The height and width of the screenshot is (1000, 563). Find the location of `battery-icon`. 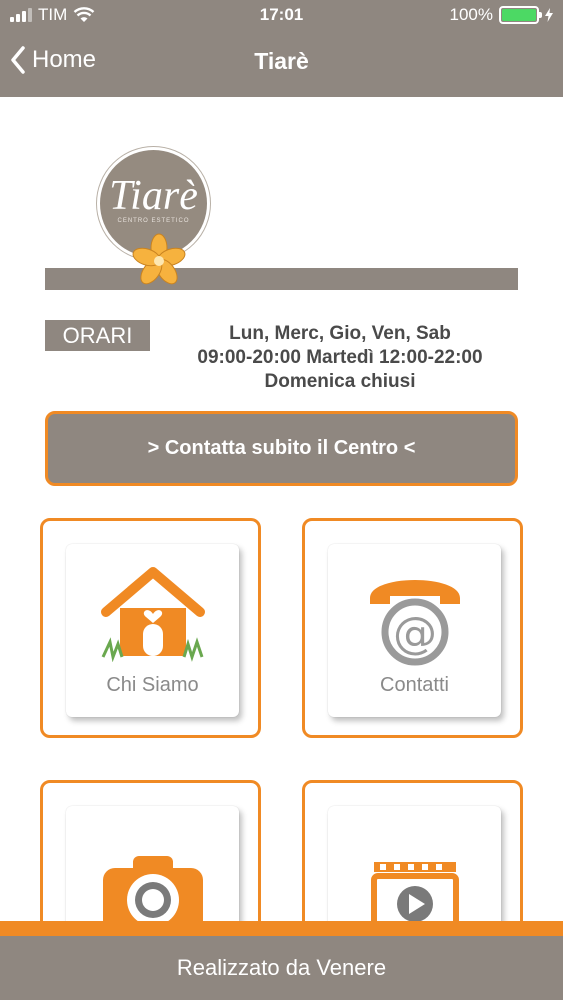

battery-icon is located at coordinates (520, 15).